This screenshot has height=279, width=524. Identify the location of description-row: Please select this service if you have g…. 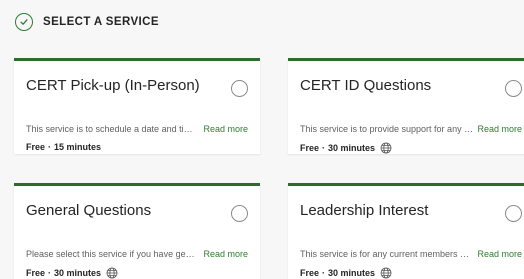
(137, 254).